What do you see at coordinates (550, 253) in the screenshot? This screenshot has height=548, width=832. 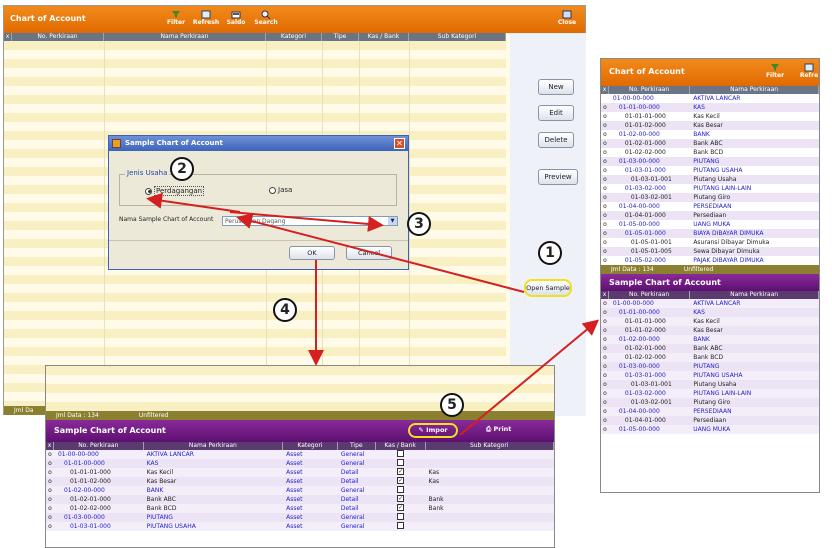 I see `callout-1: 1` at bounding box center [550, 253].